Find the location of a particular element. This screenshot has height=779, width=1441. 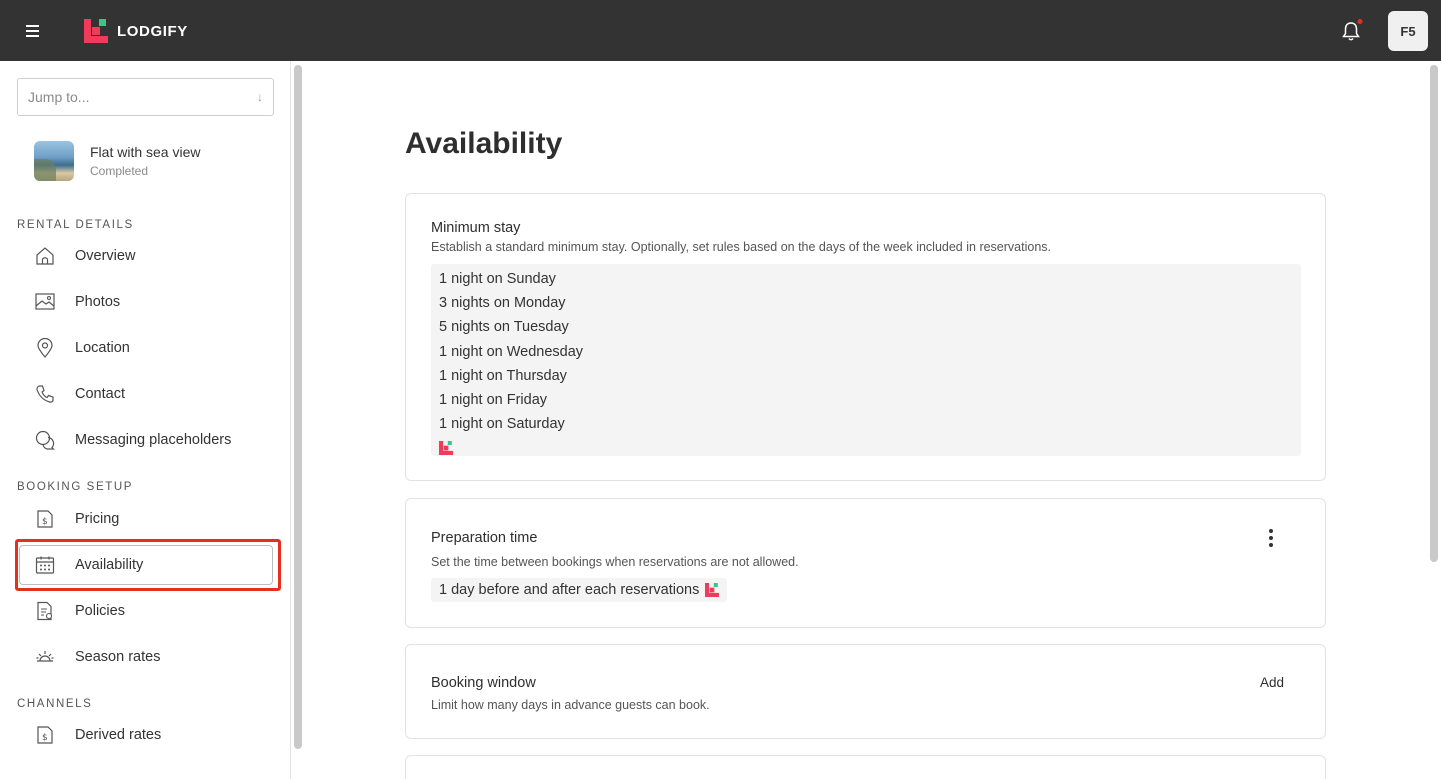

sidebar-item-location: Location is located at coordinates (82, 348).